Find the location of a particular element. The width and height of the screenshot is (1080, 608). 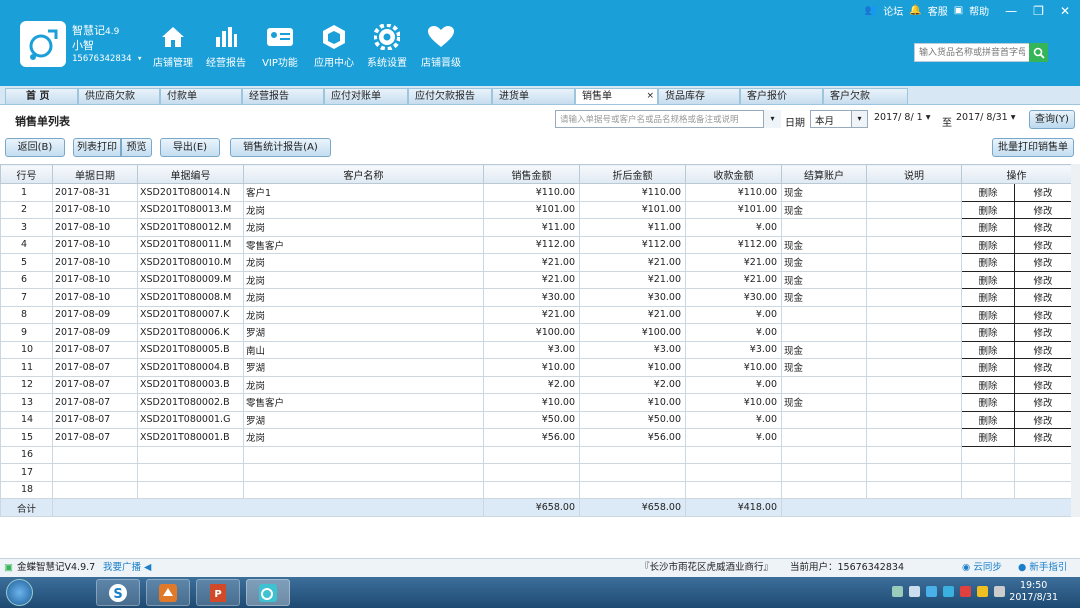

sales-stats-report-button: 销售统计报告(A) is located at coordinates (280, 147).